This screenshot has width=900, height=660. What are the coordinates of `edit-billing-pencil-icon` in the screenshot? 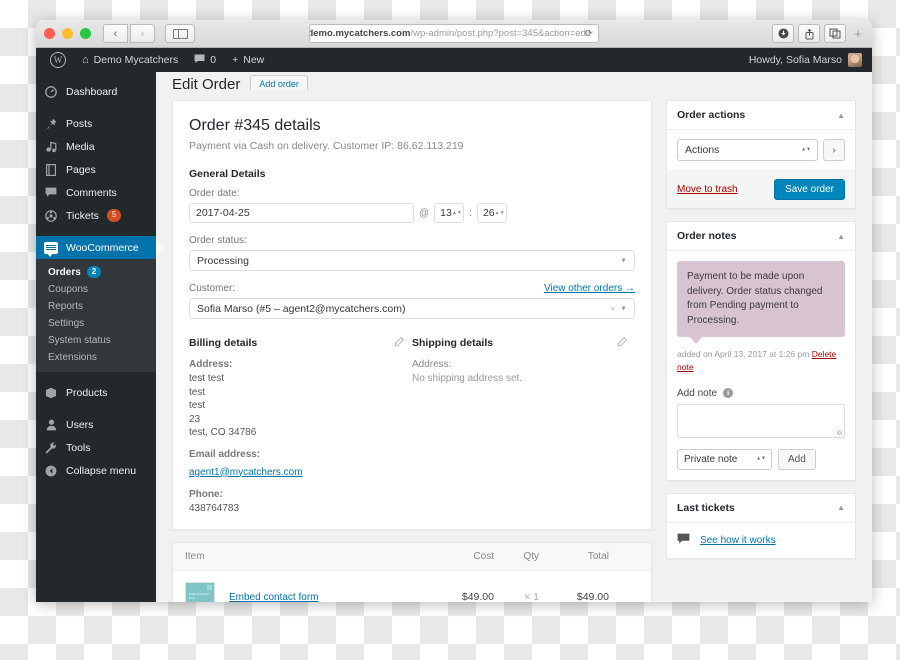 It's located at (399, 342).